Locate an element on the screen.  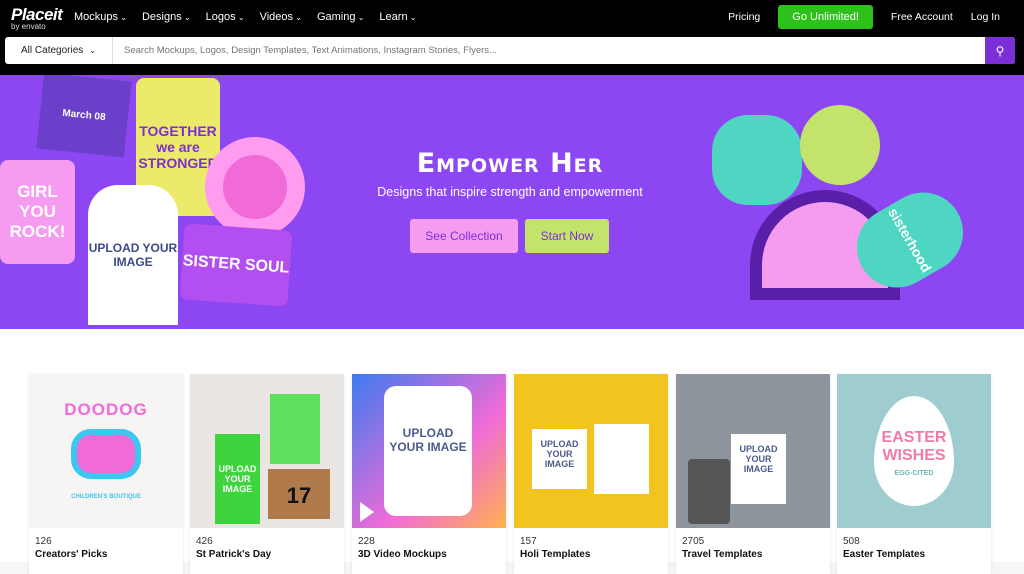
card-thumbnail: UPLOAD YOUR IMAGE 17 is located at coordinates (267, 451).